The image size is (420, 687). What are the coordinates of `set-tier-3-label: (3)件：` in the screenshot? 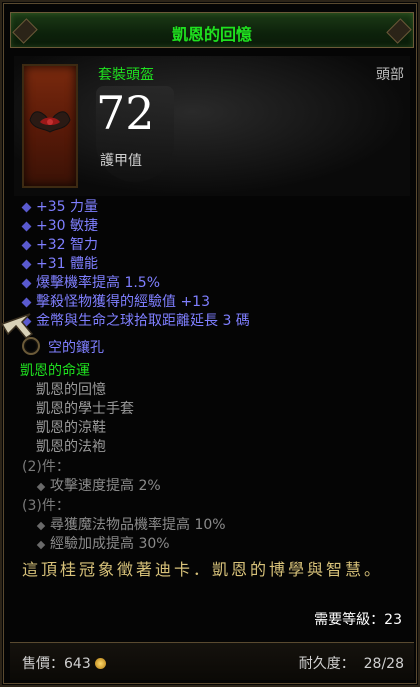 It's located at (46, 506).